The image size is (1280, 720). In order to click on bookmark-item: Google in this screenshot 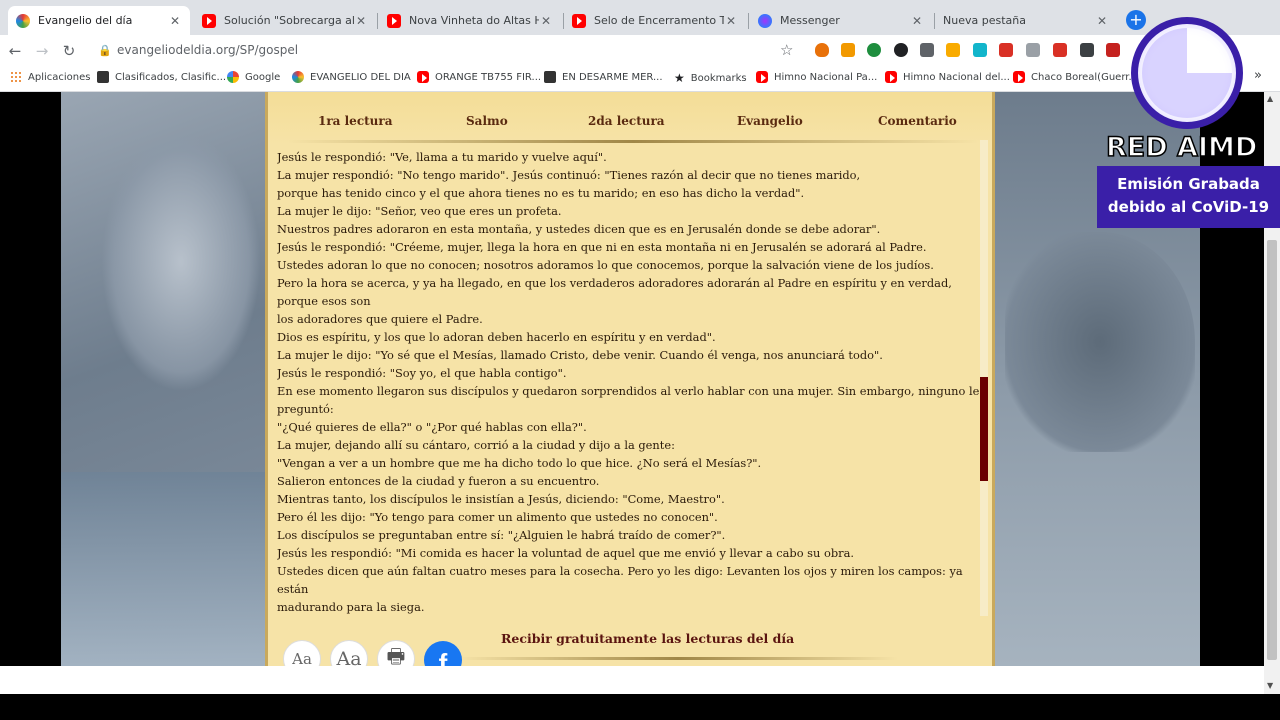, I will do `click(253, 77)`.